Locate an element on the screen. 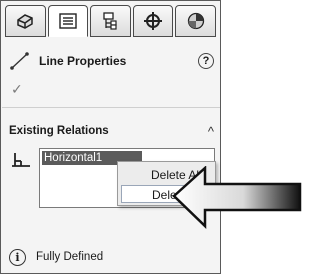 This screenshot has width=320, height=275. help-button: ? is located at coordinates (206, 61).